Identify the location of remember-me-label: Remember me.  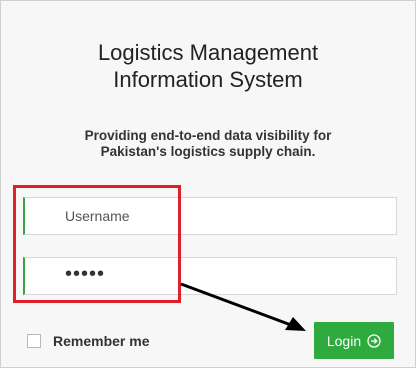
(101, 341).